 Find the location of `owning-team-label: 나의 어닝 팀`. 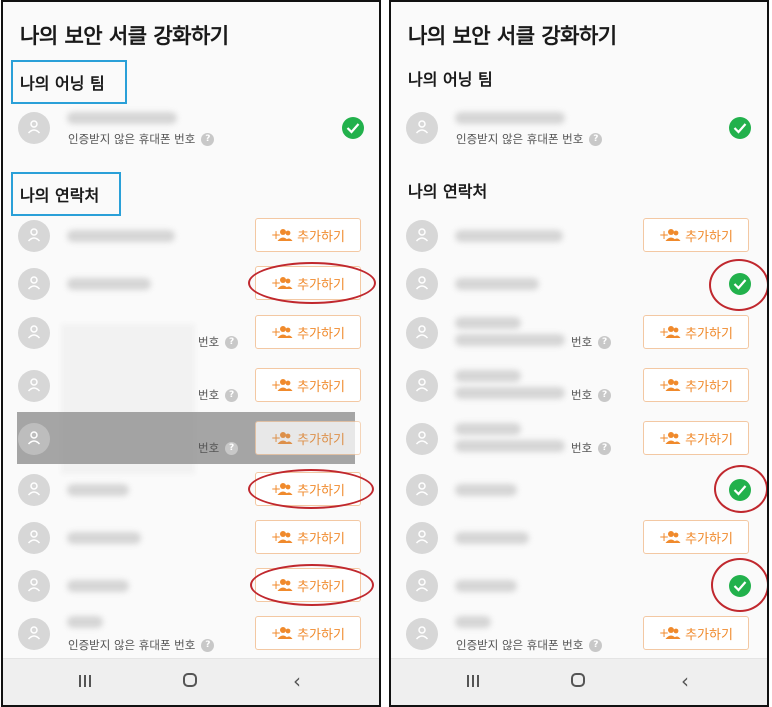

owning-team-label: 나의 어닝 팀 is located at coordinates (62, 83).